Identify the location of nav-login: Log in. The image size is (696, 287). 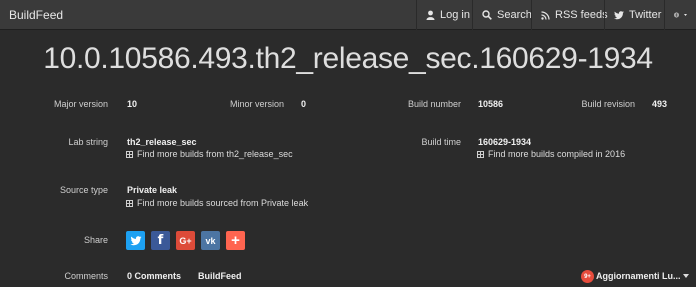
(447, 15).